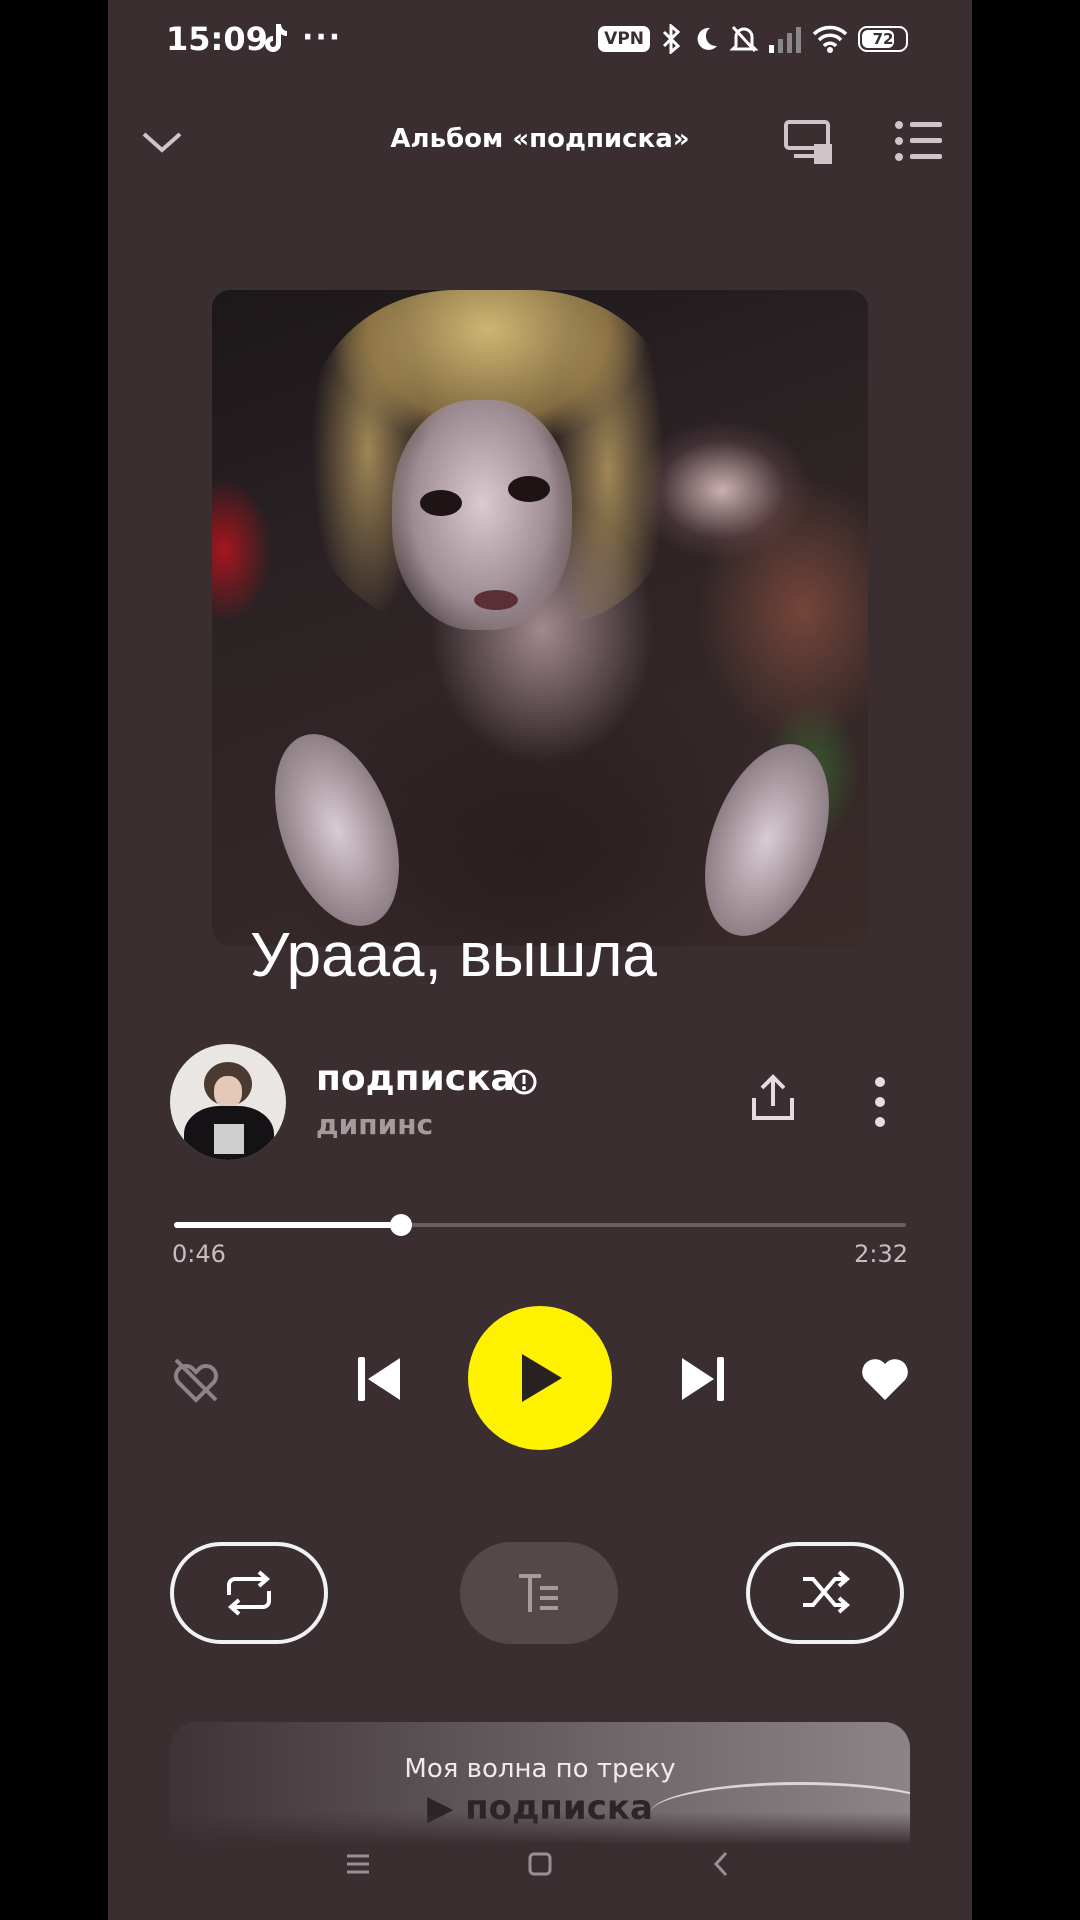 This screenshot has height=1920, width=1080. Describe the element at coordinates (228, 1102) in the screenshot. I see `artist-avatar` at that location.